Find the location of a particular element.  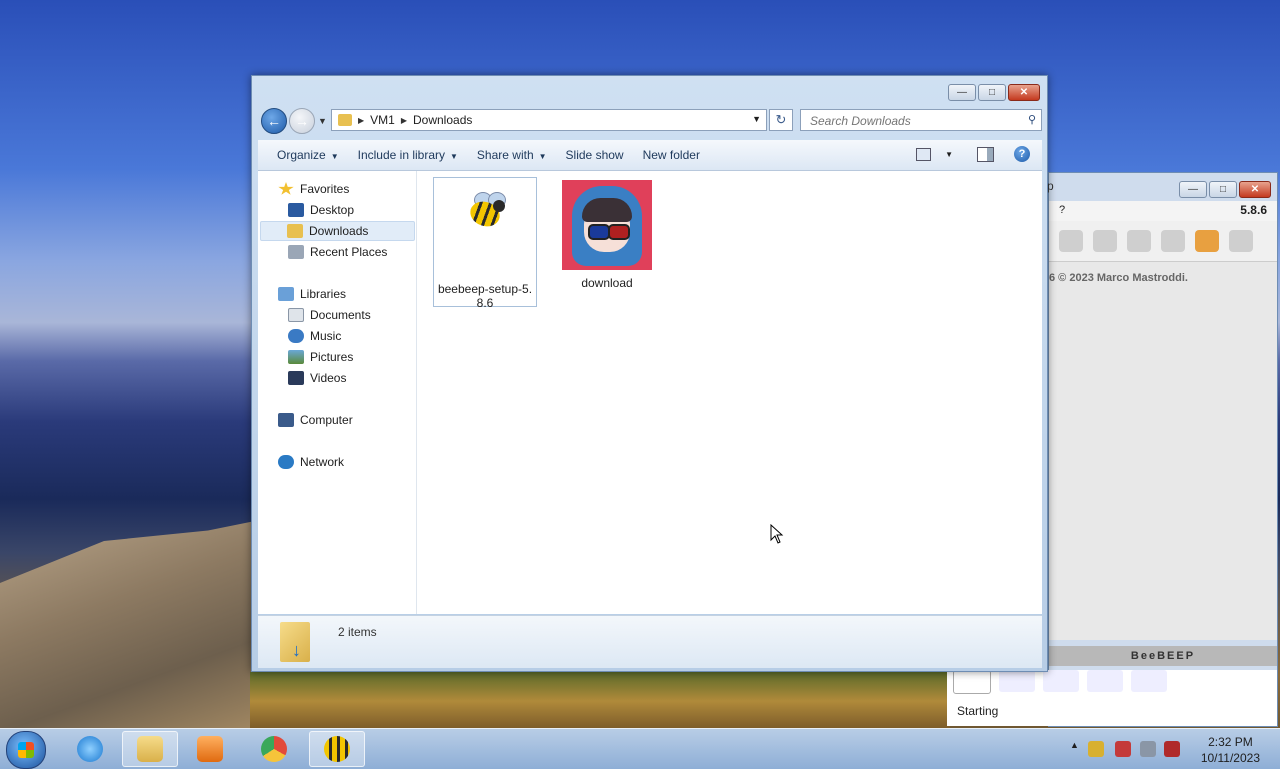

beebeep-edit-icon is located at coordinates (1139, 241).